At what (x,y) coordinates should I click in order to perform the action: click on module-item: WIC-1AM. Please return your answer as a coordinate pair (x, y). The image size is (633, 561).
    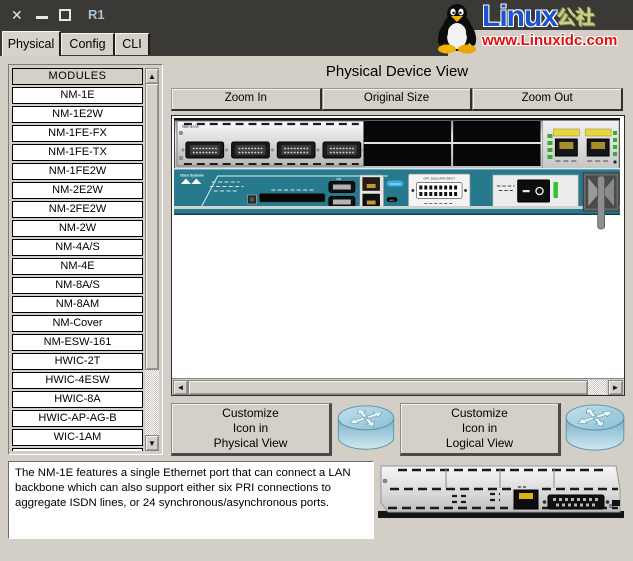
    Looking at the image, I should click on (77, 437).